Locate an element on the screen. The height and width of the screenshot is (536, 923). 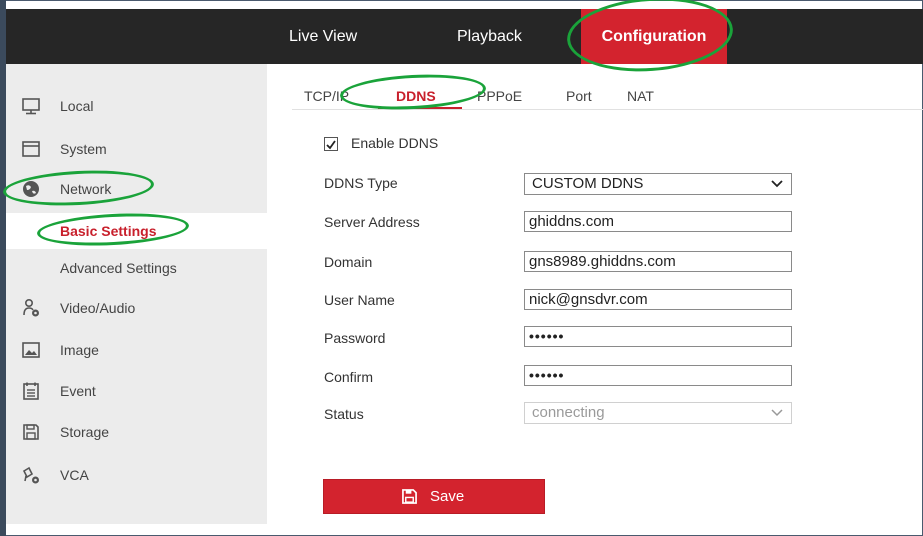
confirm-password-label: Confirm is located at coordinates (349, 377).